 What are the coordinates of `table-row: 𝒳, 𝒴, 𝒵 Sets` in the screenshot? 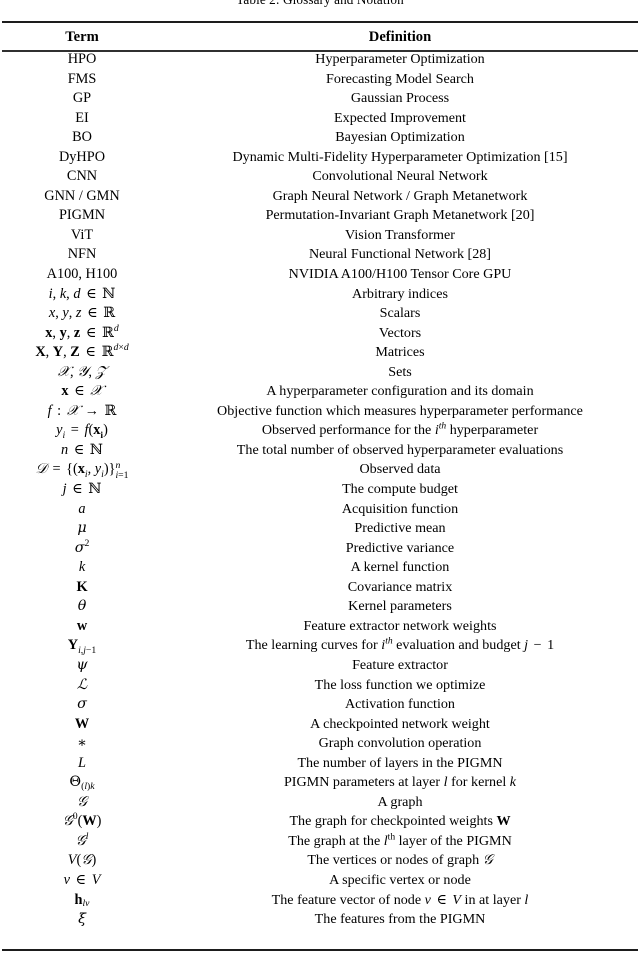 It's located at (320, 373).